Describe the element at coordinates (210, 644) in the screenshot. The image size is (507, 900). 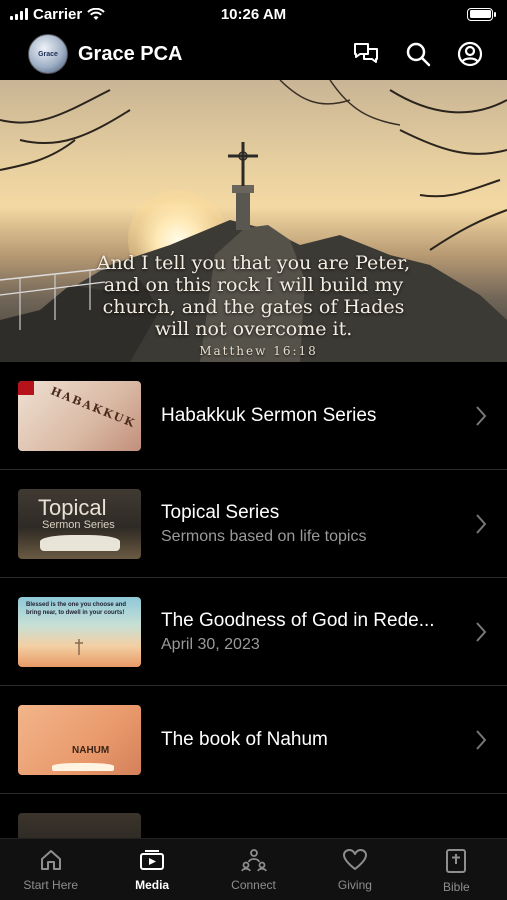
I see `list-item-subtitle: April 30, 2023` at that location.